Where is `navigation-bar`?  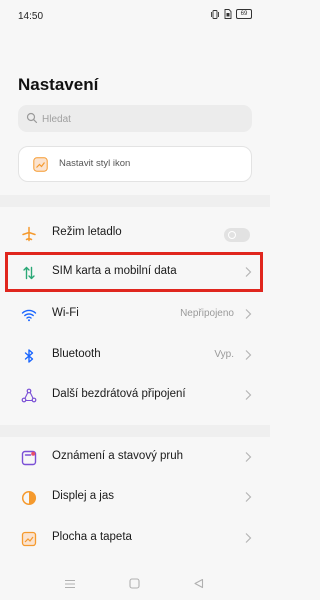
navigation-bar is located at coordinates (135, 584).